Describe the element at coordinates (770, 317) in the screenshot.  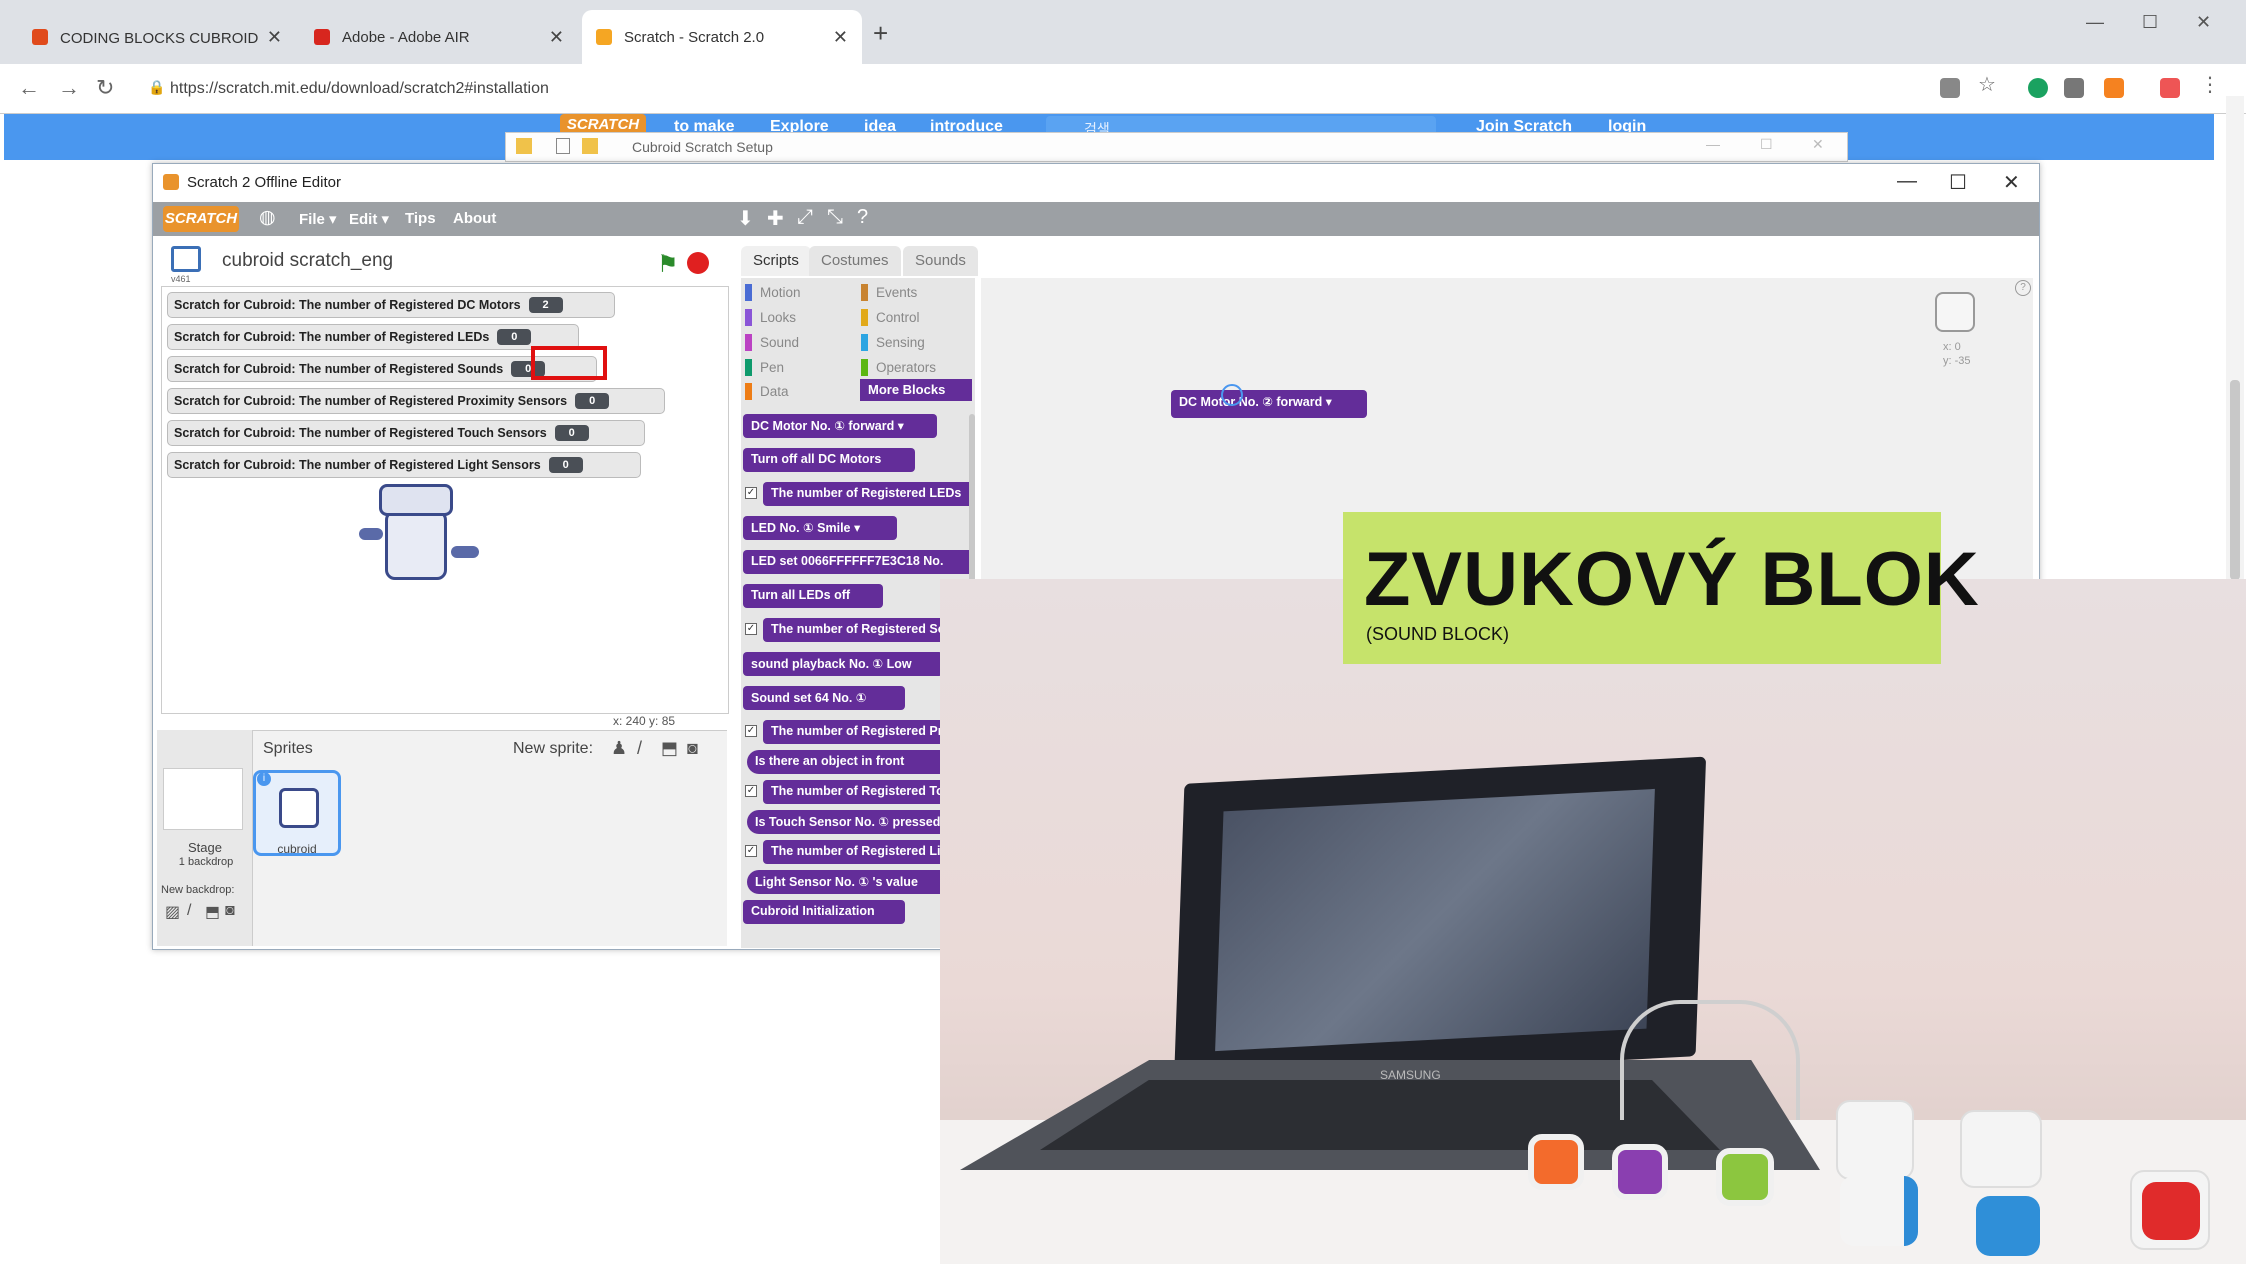
I see `category-looks: Looks` at that location.